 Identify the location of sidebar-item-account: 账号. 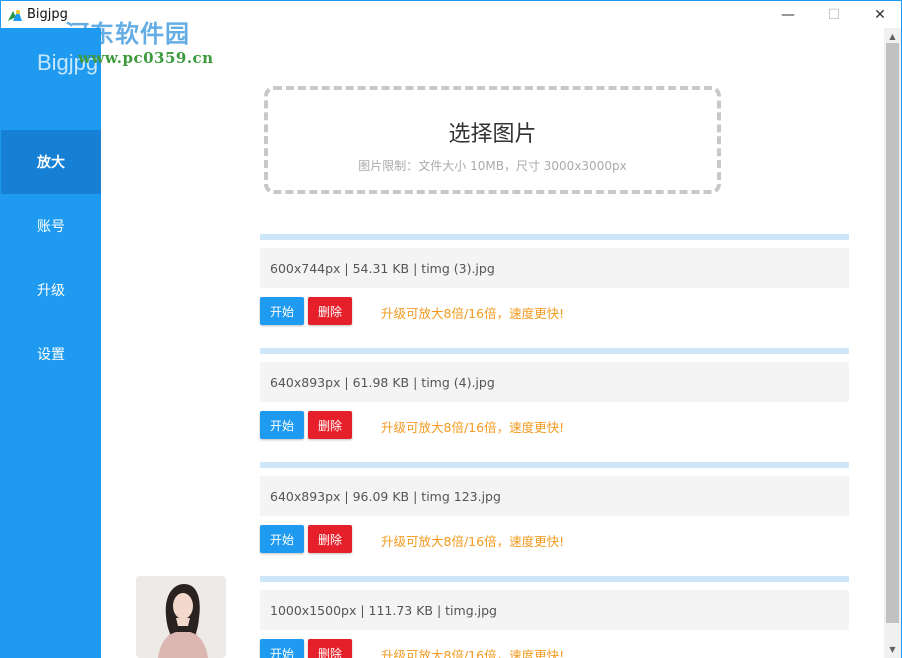
(51, 226).